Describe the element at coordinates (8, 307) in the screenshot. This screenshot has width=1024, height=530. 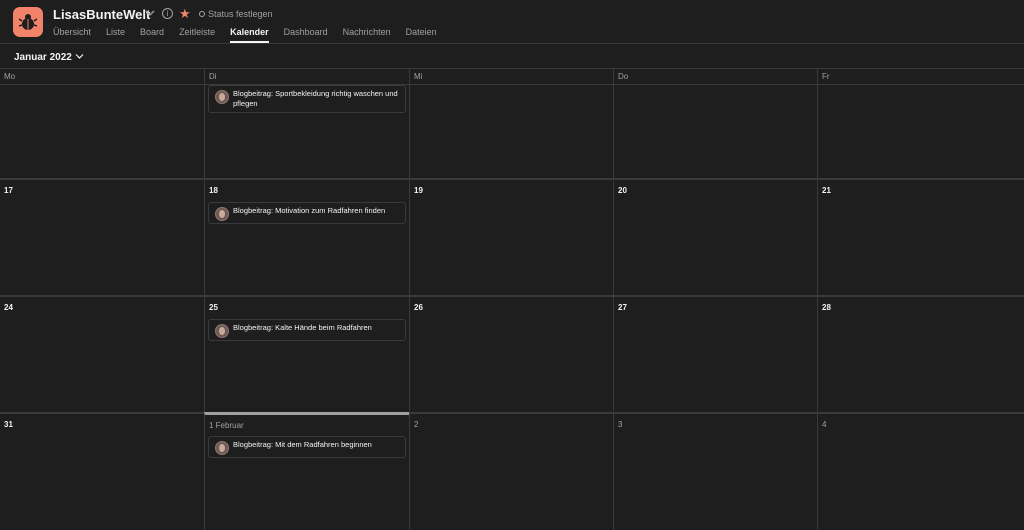
I see `date-number: 24` at that location.